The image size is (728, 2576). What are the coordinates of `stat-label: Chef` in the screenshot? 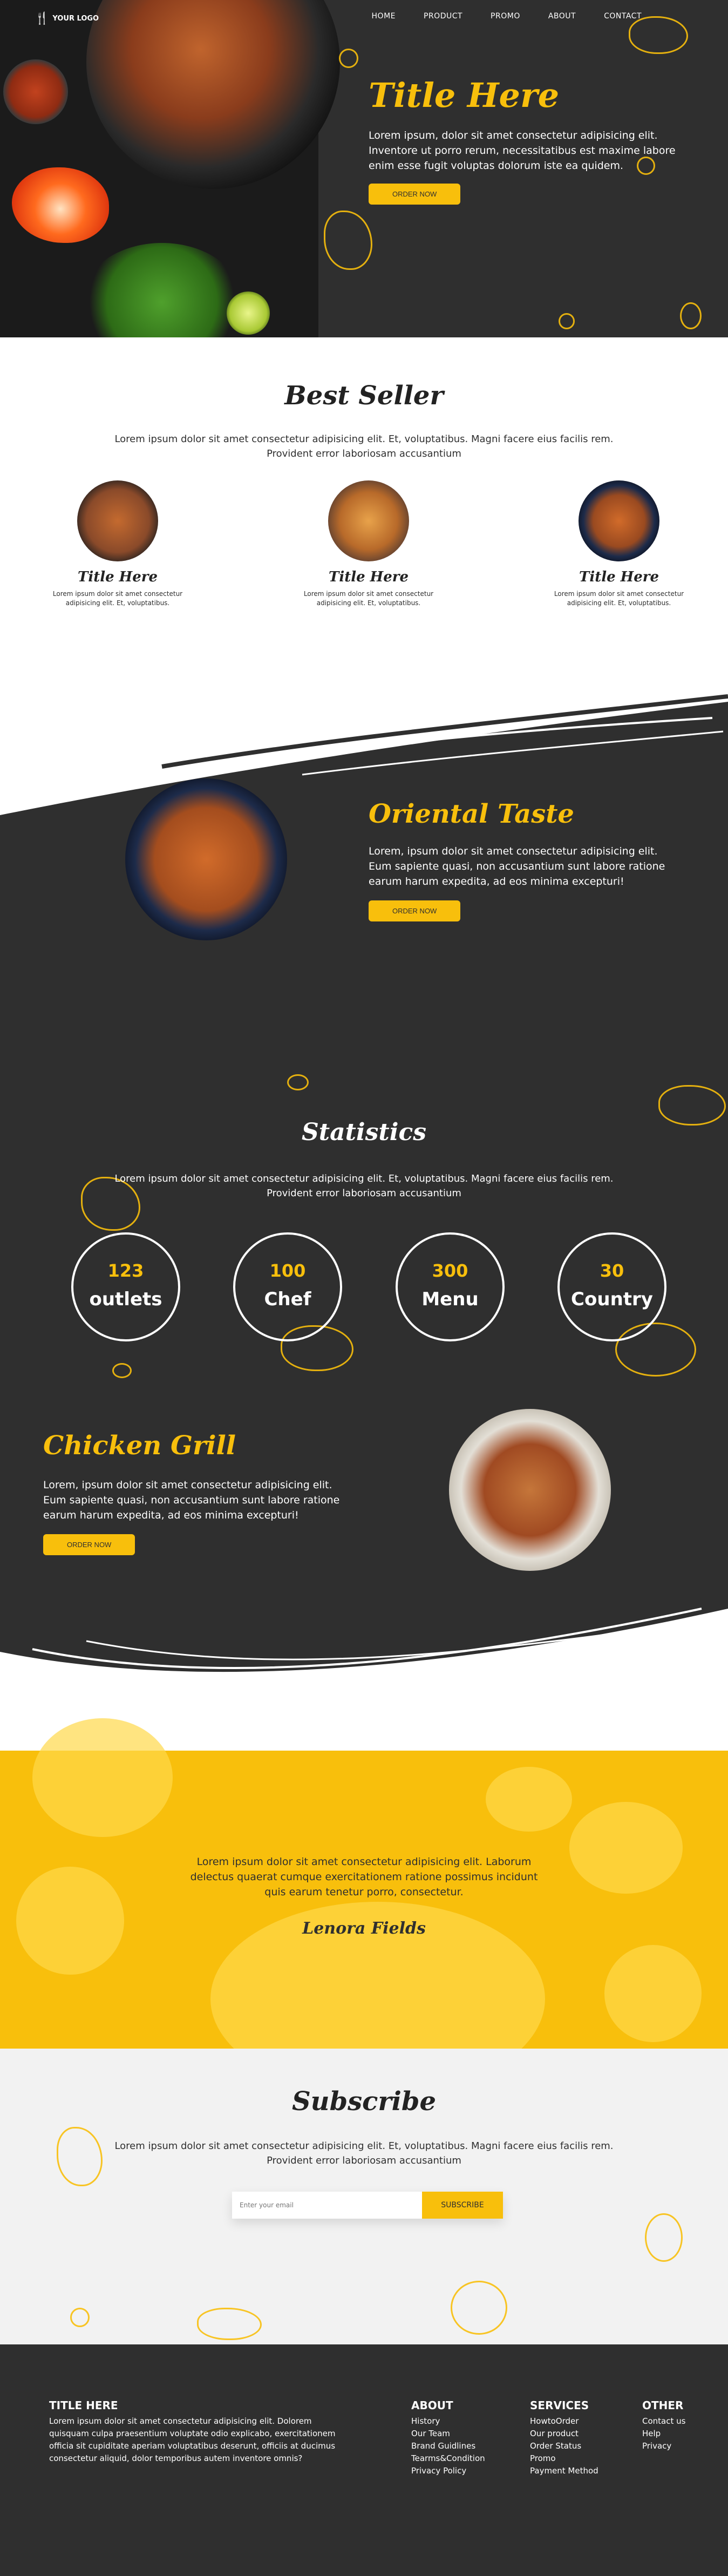 It's located at (287, 1299).